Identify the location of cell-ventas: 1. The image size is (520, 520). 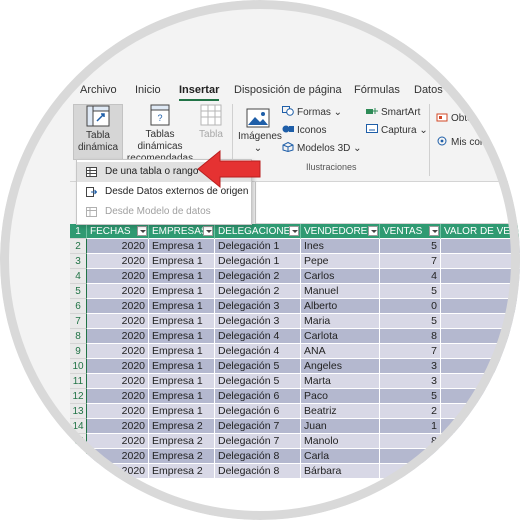
(410, 426).